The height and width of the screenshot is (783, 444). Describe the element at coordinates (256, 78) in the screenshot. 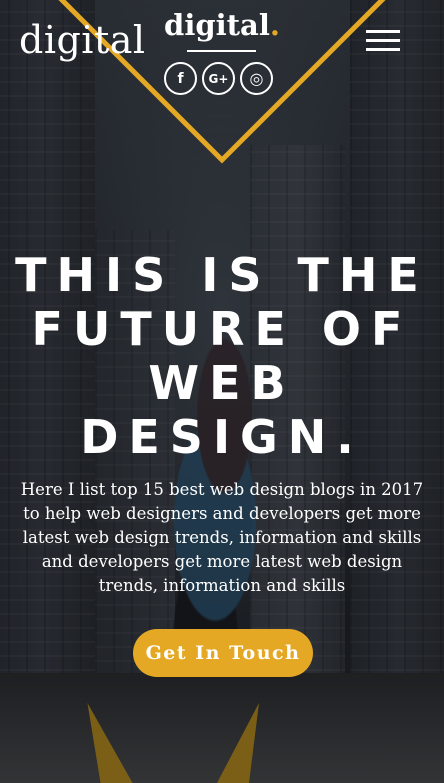

I see `instagram-icon: ◎` at that location.